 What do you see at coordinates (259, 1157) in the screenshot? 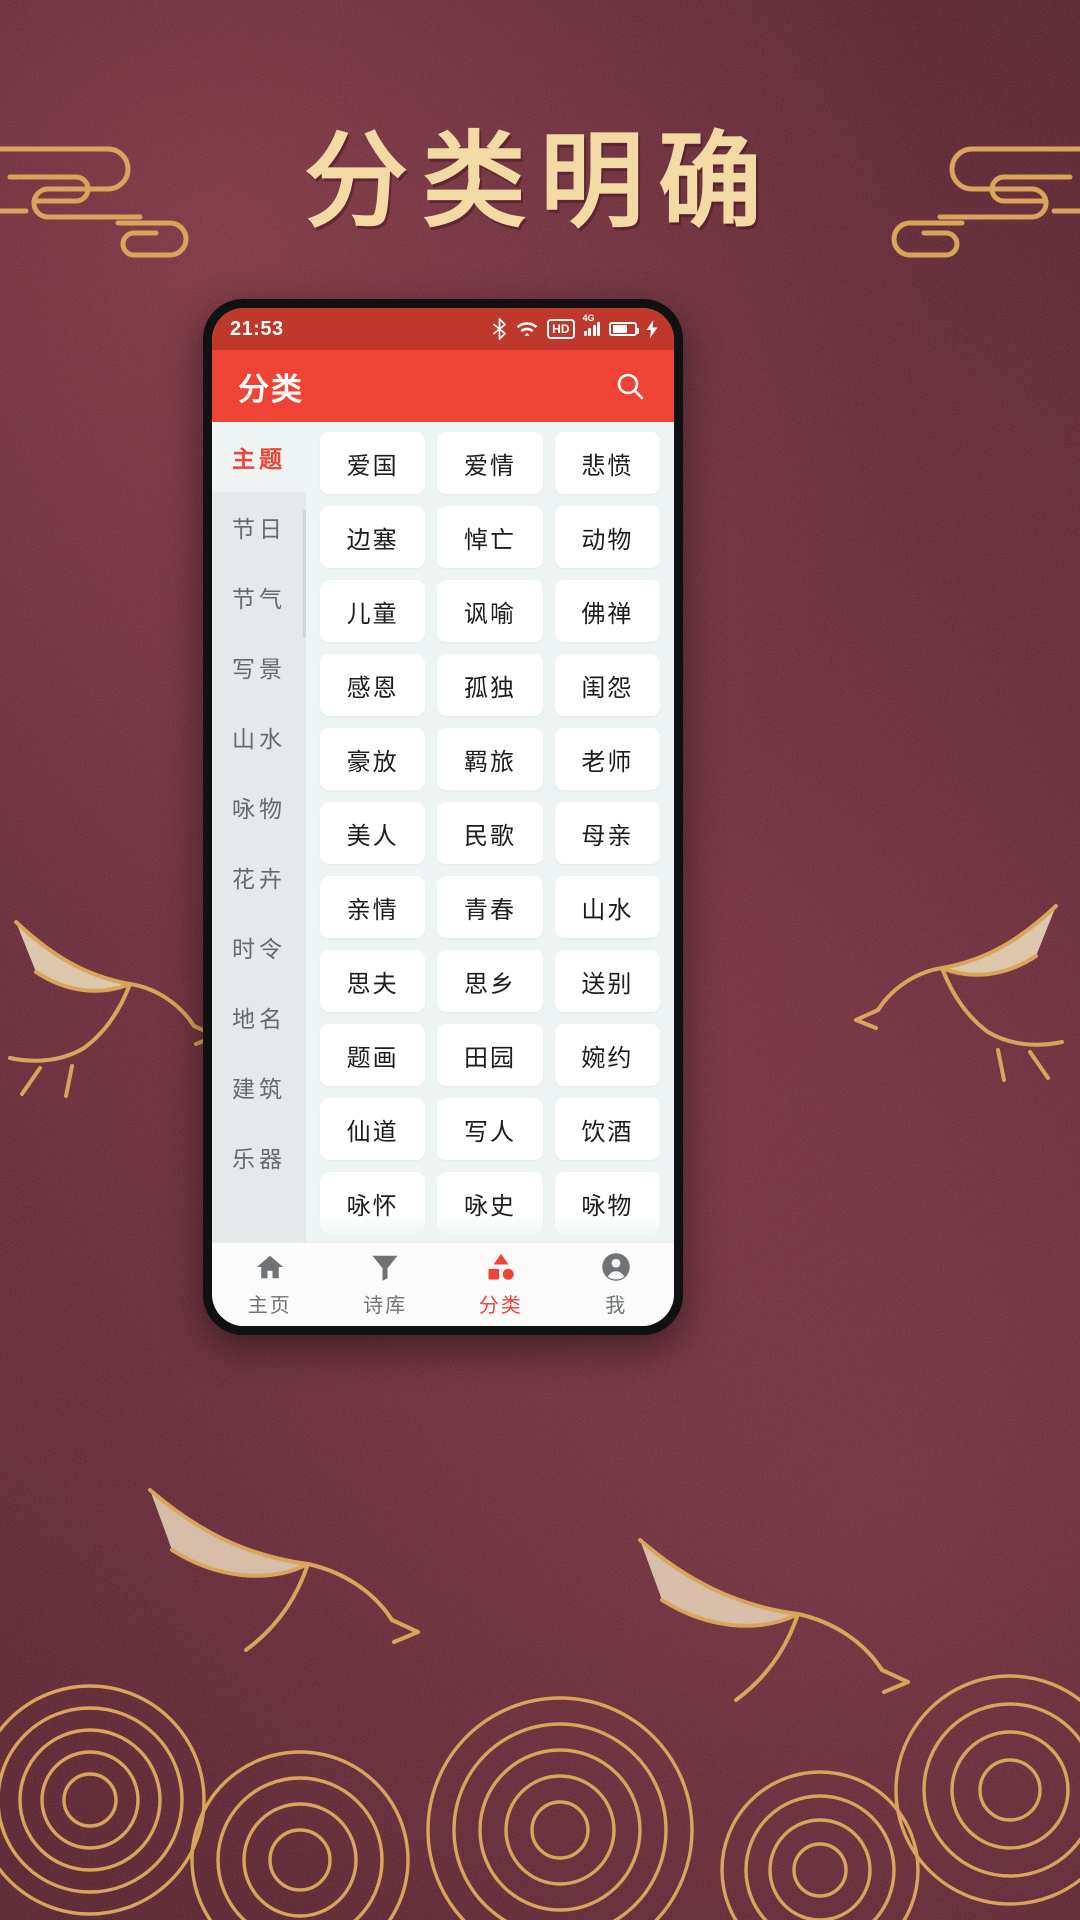
I see `sidebar-item-11: 乐器` at bounding box center [259, 1157].